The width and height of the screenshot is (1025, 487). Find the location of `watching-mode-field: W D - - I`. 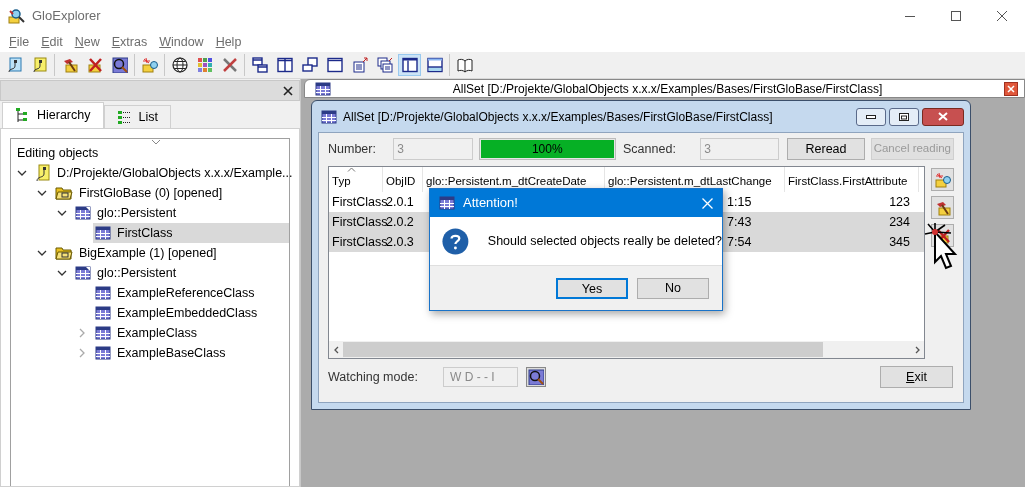

watching-mode-field: W D - - I is located at coordinates (480, 377).